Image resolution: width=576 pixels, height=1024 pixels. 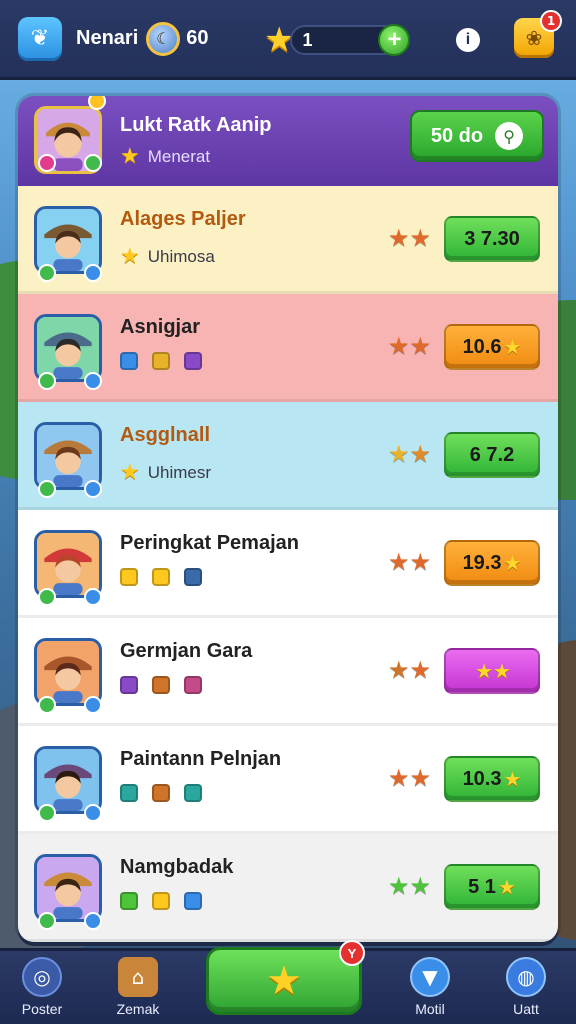 I want to click on nav-item-motil: ▼ Motil, so click(x=430, y=987).